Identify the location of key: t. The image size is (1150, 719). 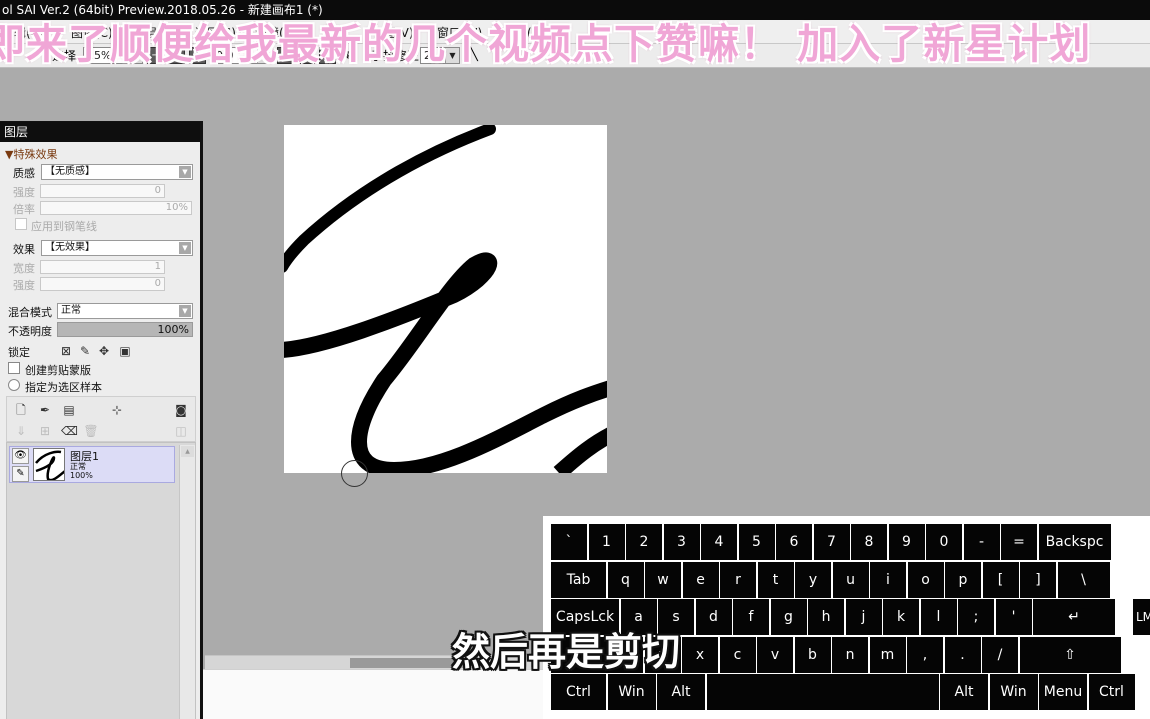
(775, 580).